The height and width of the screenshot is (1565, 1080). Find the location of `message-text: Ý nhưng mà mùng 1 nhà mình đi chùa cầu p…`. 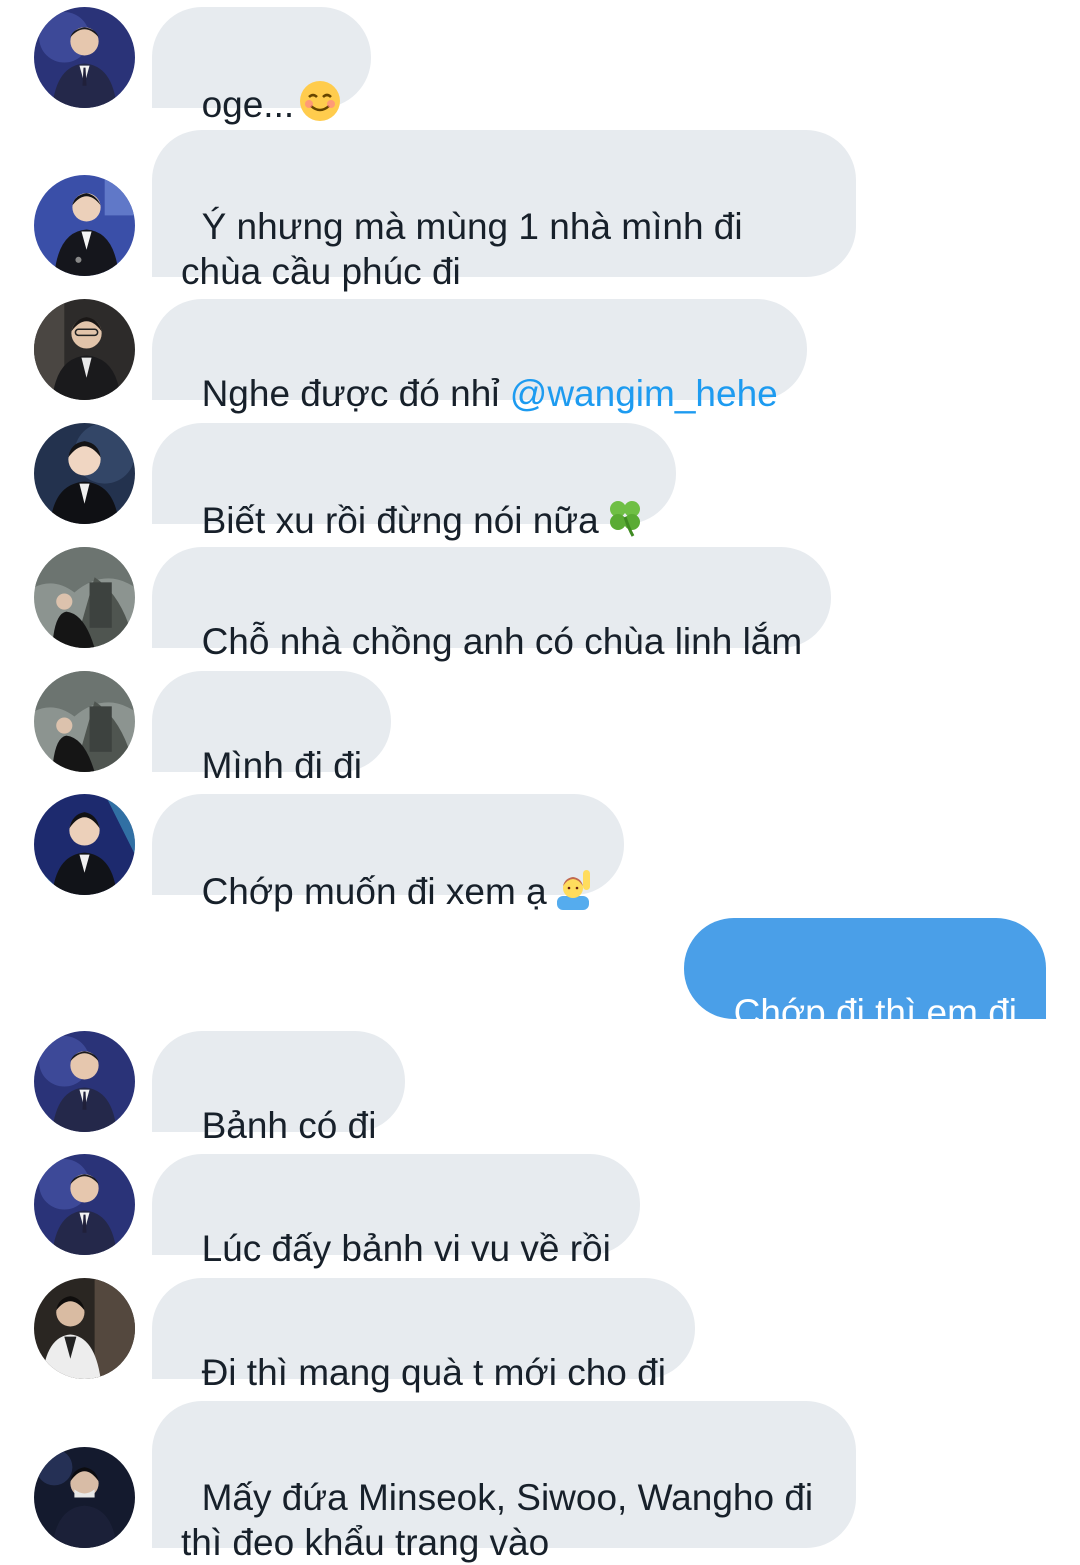

message-text: Ý nhưng mà mùng 1 nhà mình đi chùa cầu p… is located at coordinates (462, 249).